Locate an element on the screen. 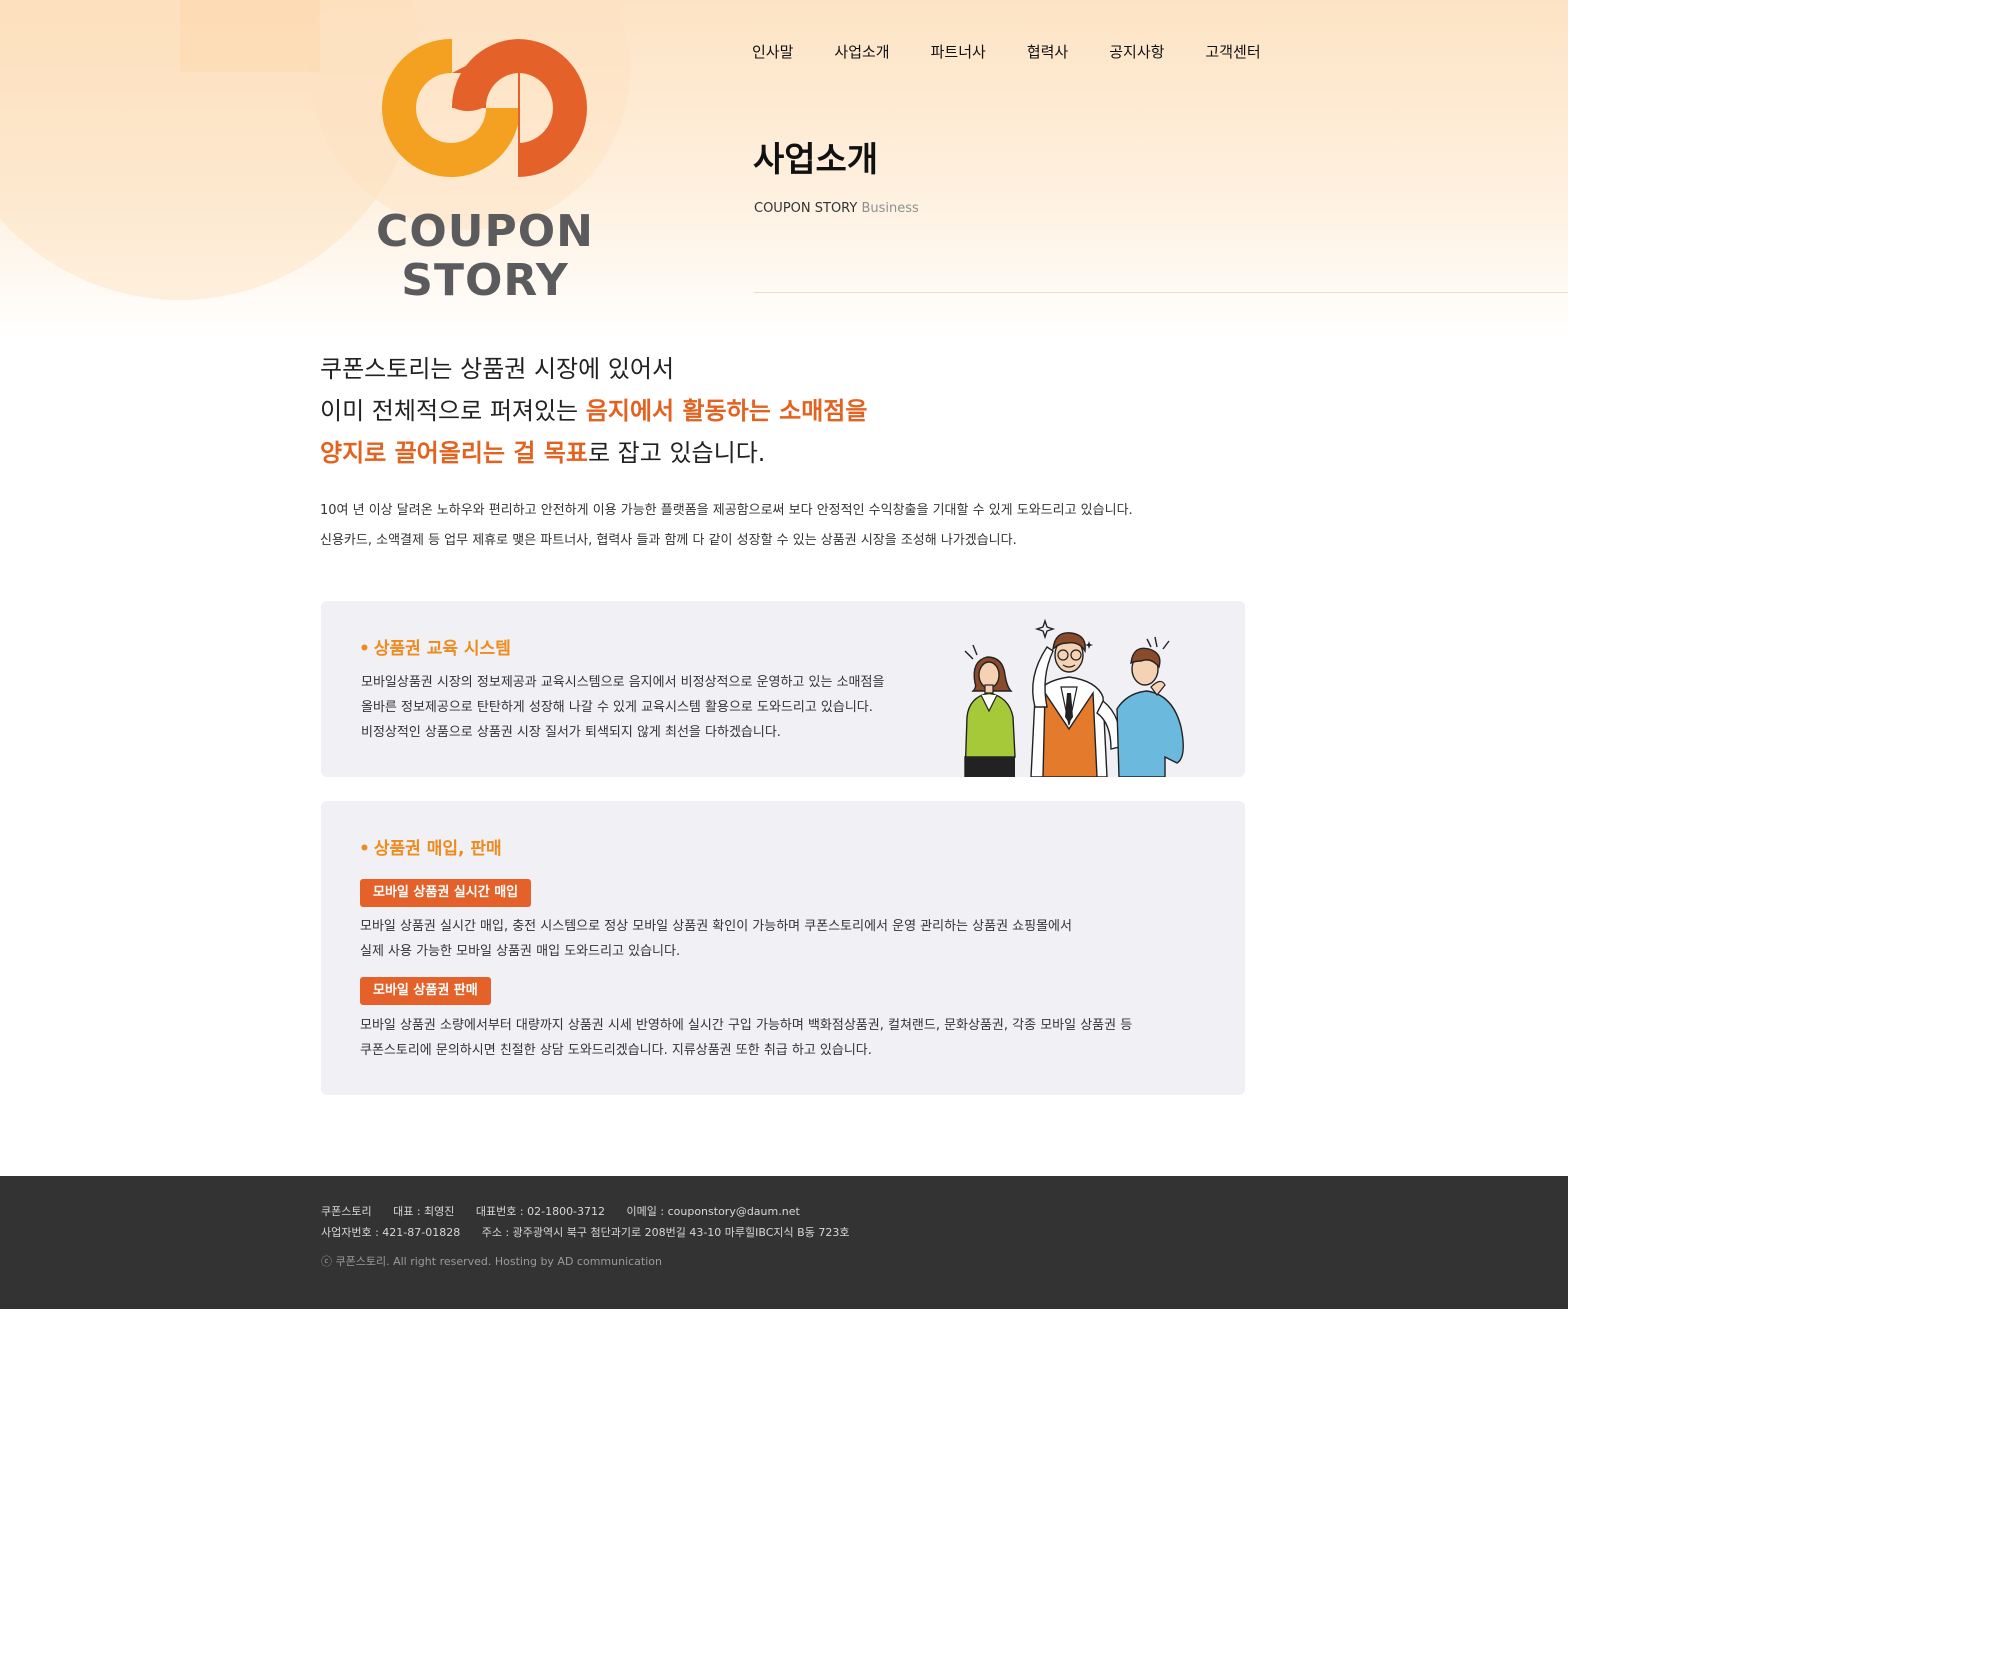 This screenshot has height=1670, width=2000. nav-partners: 파트너사 is located at coordinates (958, 52).